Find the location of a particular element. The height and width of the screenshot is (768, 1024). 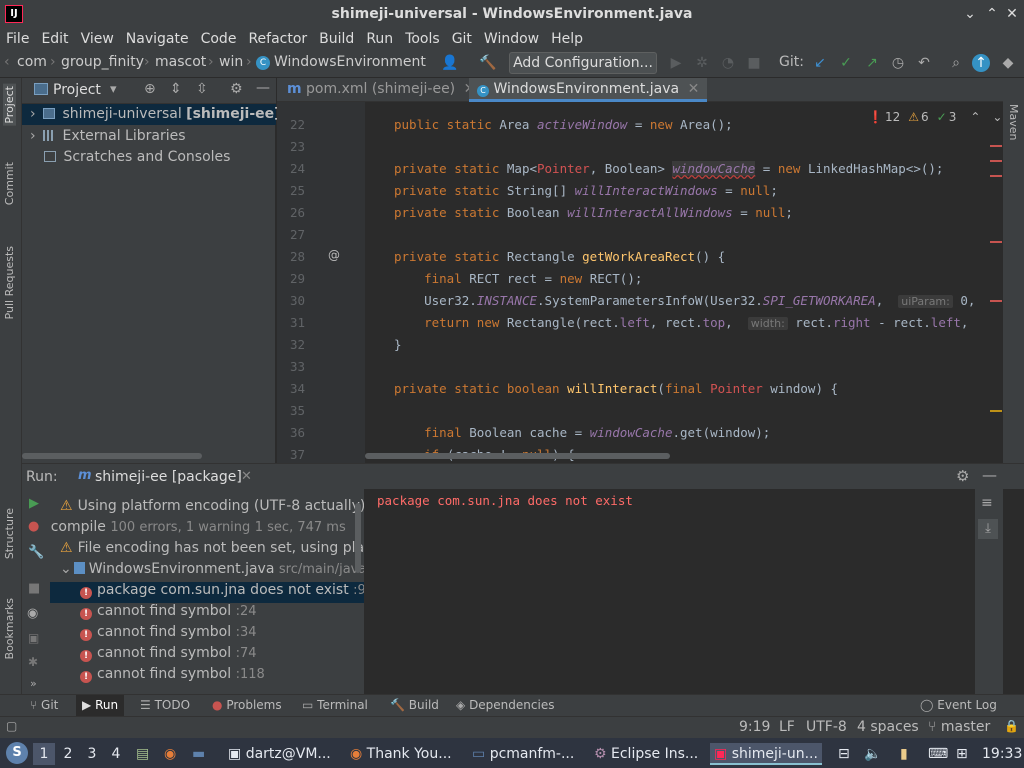

workspace-switcher-icon: ⊟ is located at coordinates (844, 754).